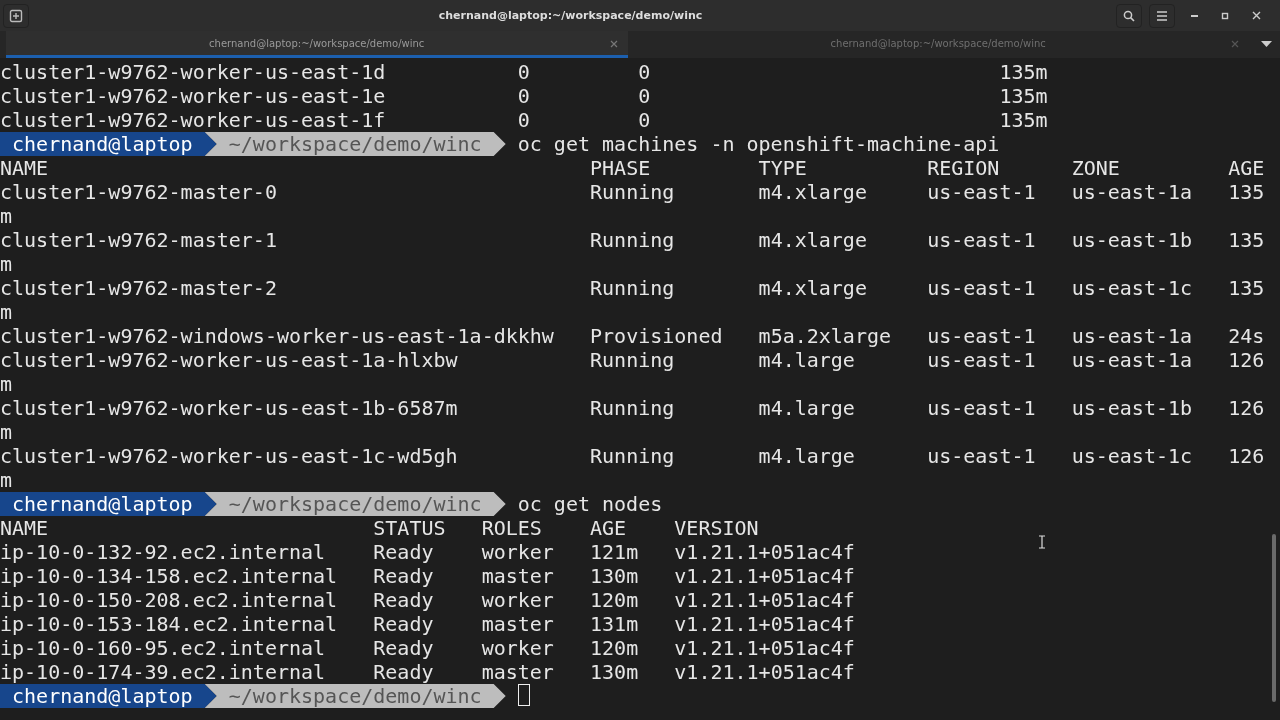 This screenshot has width=1280, height=720. I want to click on terminal-output-line: cluster1-w9762-worker-us-east-1d 0 0 135m, so click(524, 72).